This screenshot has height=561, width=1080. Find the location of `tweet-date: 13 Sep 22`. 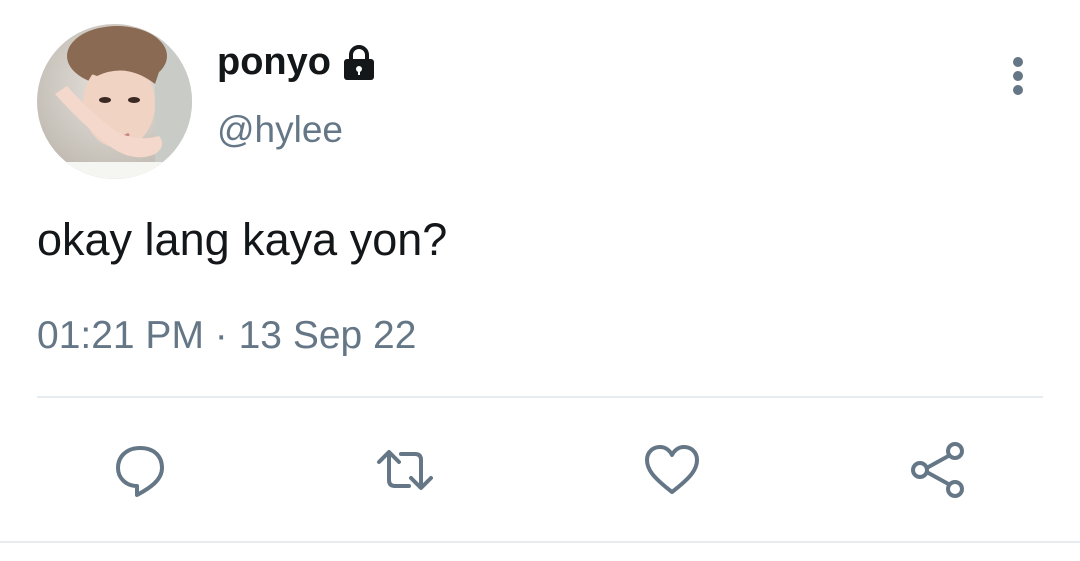

tweet-date: 13 Sep 22 is located at coordinates (328, 335).